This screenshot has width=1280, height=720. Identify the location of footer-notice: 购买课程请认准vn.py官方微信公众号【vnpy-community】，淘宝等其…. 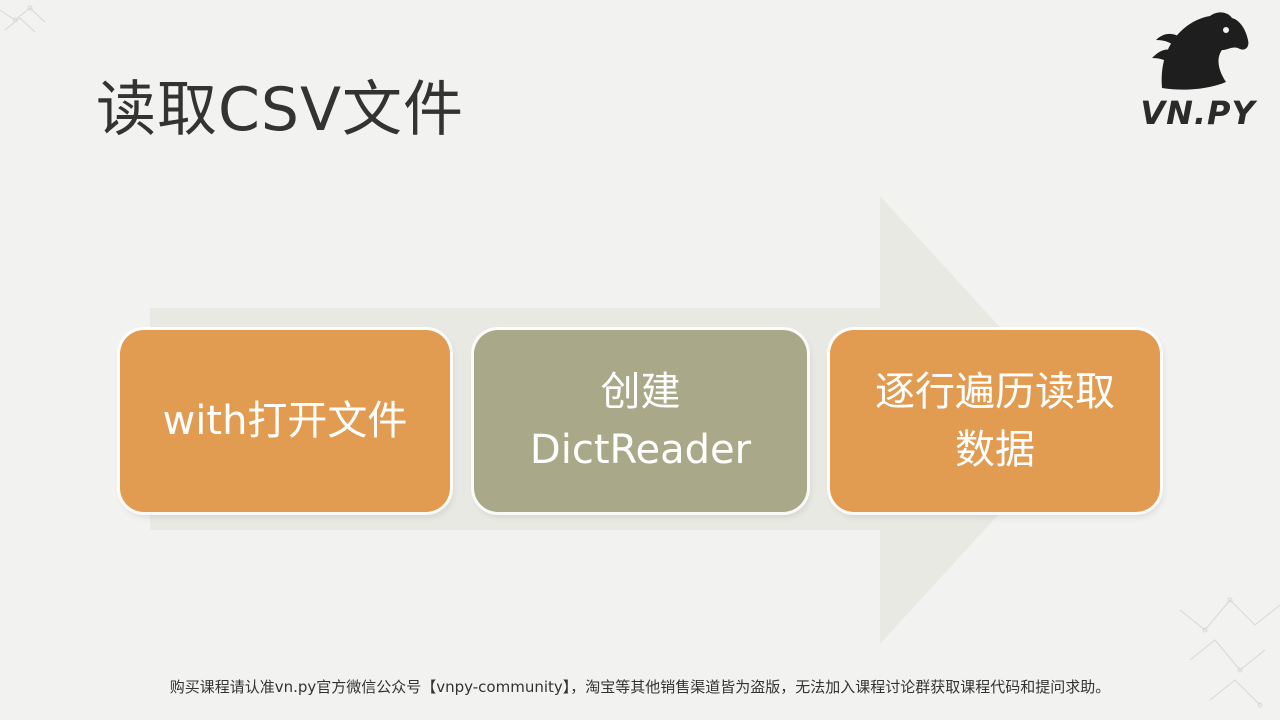
(640, 687).